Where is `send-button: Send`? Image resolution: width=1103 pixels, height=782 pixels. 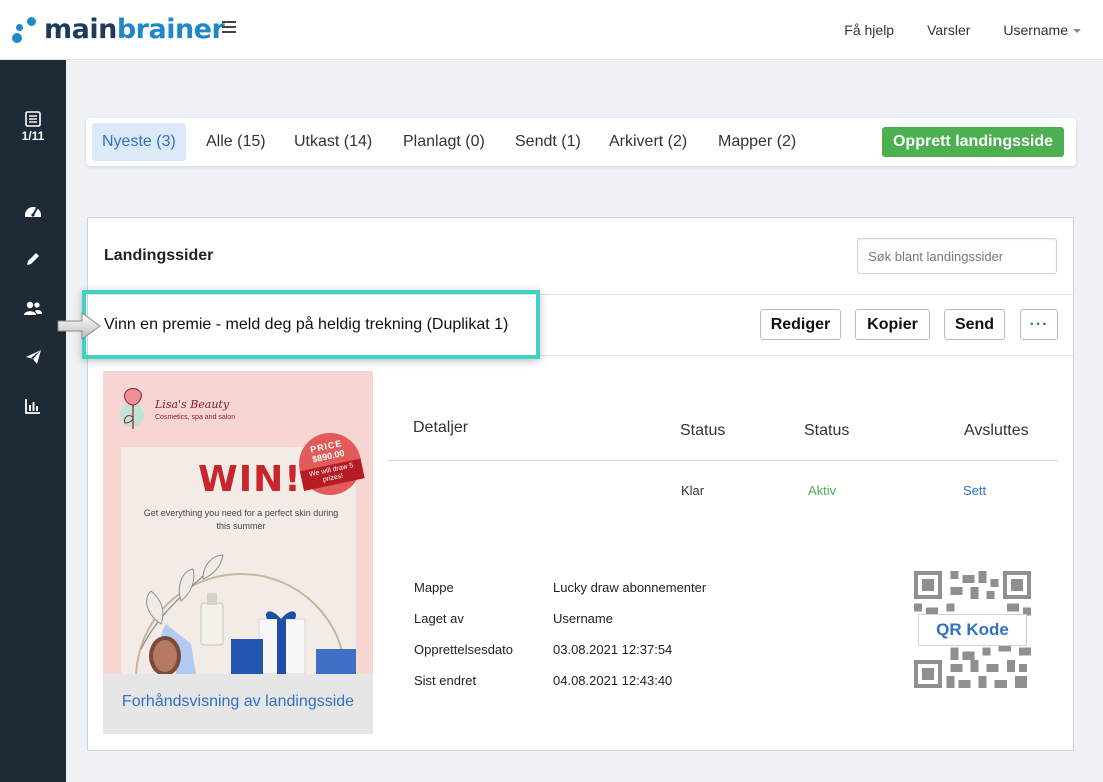 send-button: Send is located at coordinates (974, 324).